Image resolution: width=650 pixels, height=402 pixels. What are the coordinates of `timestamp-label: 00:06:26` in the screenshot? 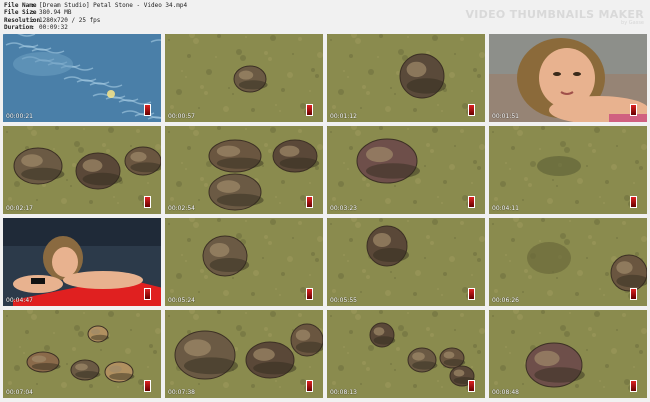 It's located at (505, 300).